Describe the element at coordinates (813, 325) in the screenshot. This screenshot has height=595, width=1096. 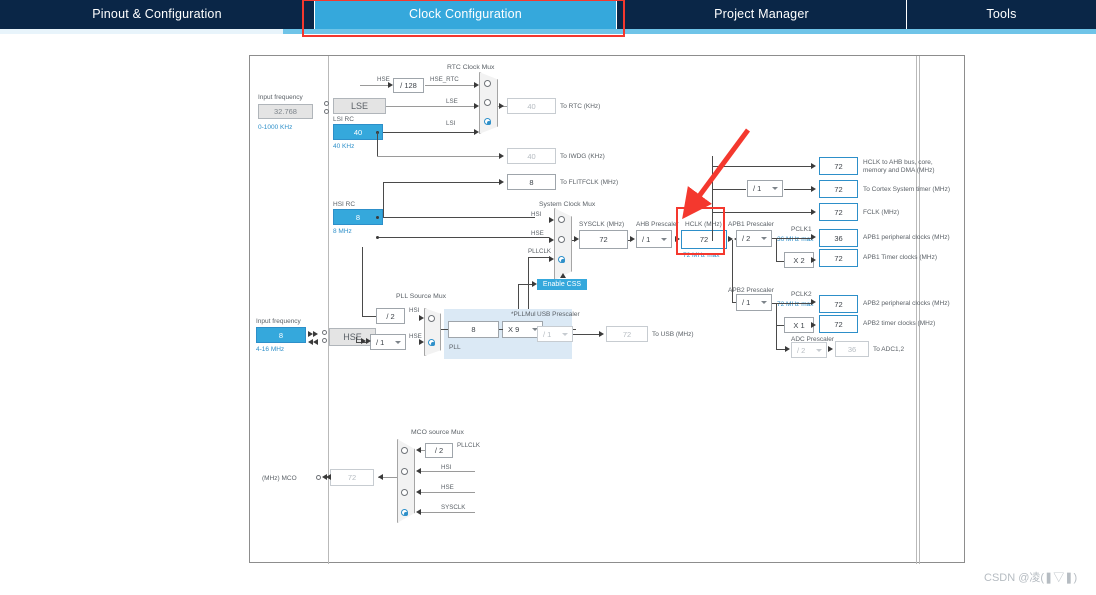
I see `arrow-apb2-timer` at that location.